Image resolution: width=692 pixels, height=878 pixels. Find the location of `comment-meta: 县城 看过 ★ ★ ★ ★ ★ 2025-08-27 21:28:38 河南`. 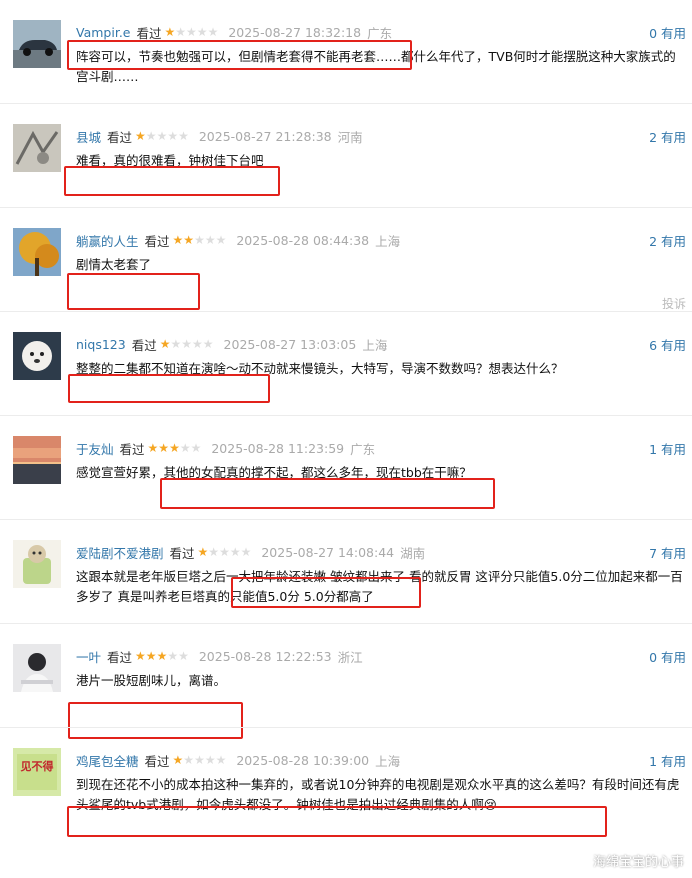

comment-meta: 县城 看过 ★ ★ ★ ★ ★ 2025-08-27 21:28:38 河南 is located at coordinates (219, 136).